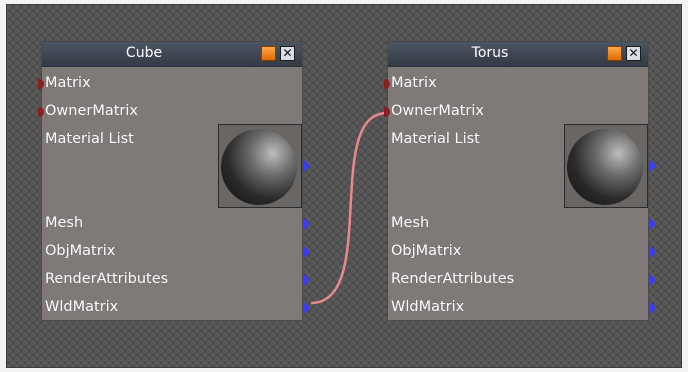 The width and height of the screenshot is (688, 372). Describe the element at coordinates (172, 54) in the screenshot. I see `node-header: Cube ✕` at that location.